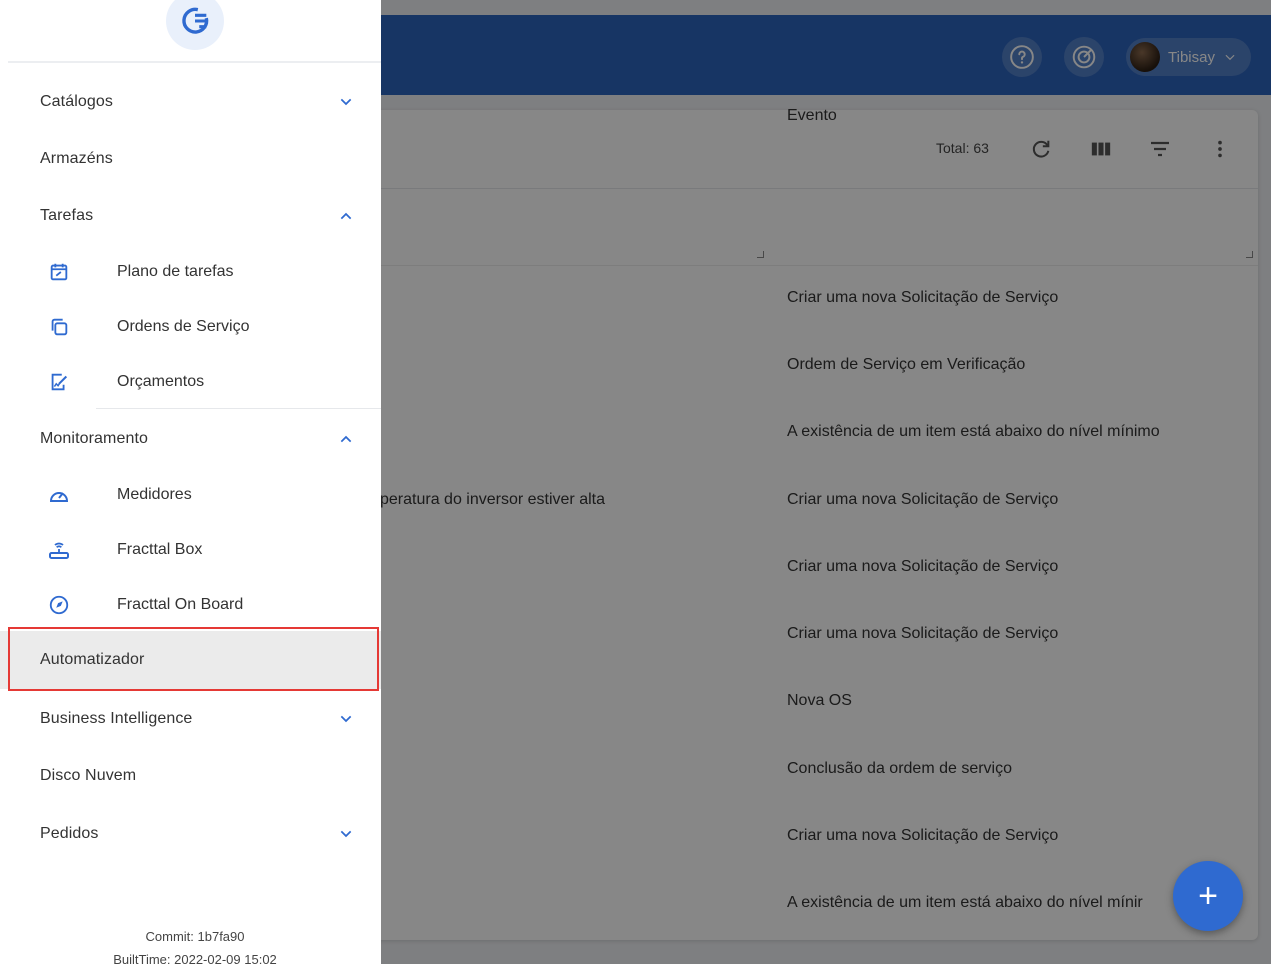 Image resolution: width=1271 pixels, height=971 pixels. I want to click on logo, so click(195, 25).